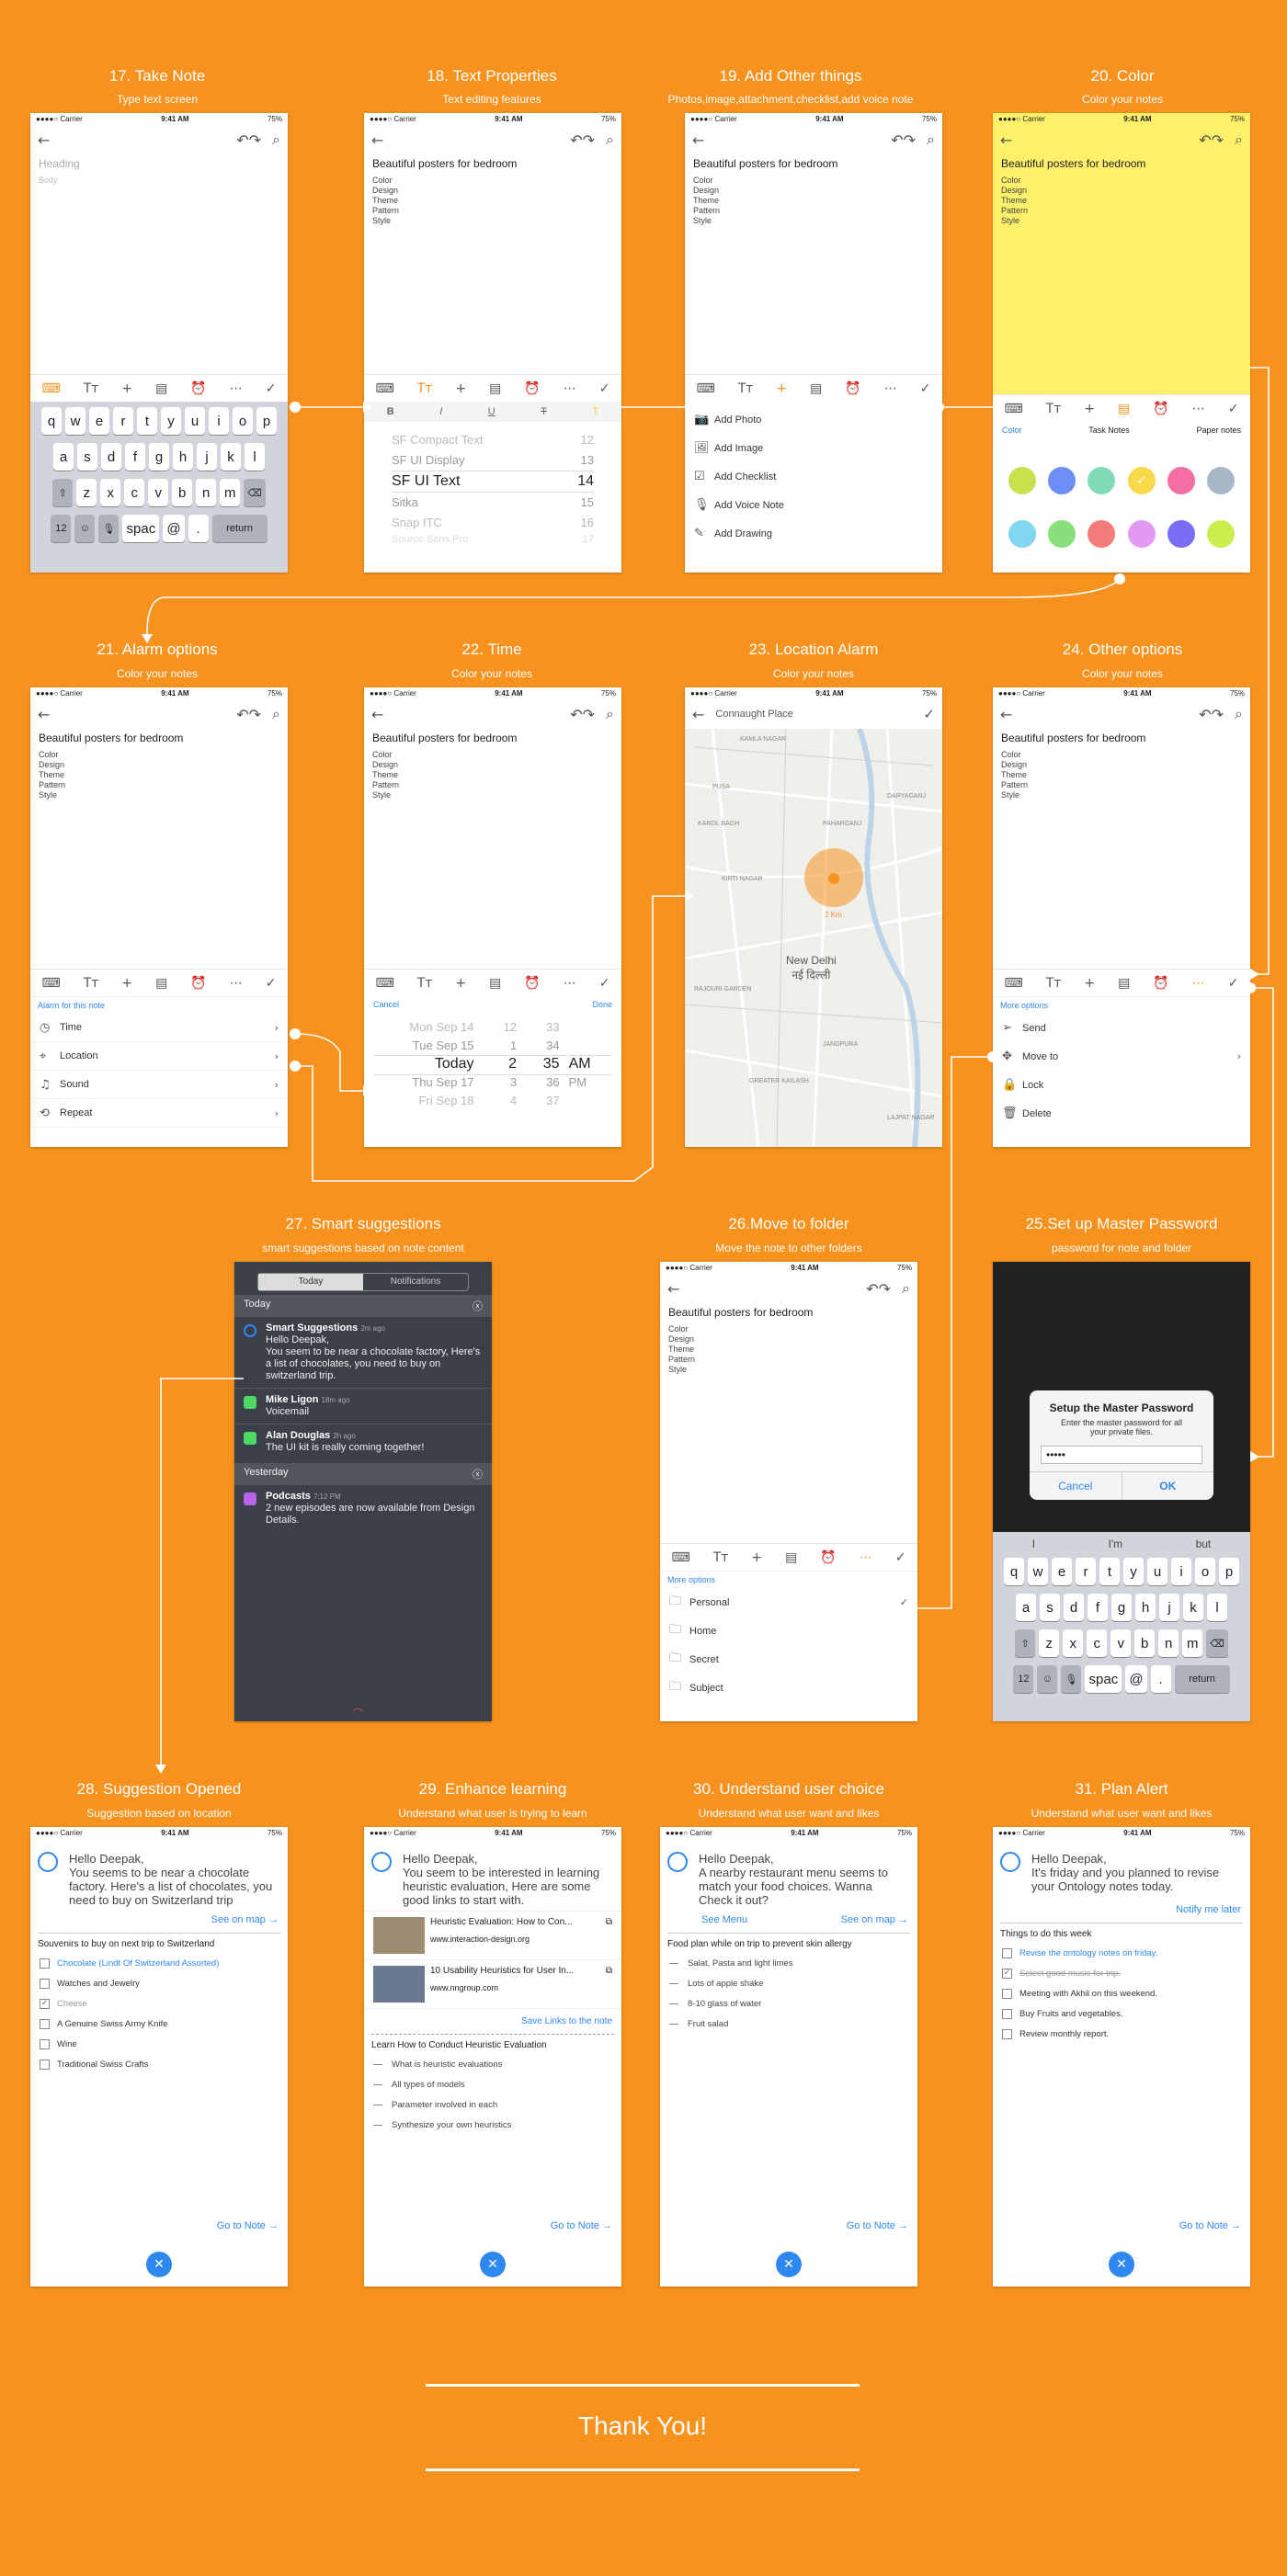  I want to click on key-d: d, so click(1074, 1607).